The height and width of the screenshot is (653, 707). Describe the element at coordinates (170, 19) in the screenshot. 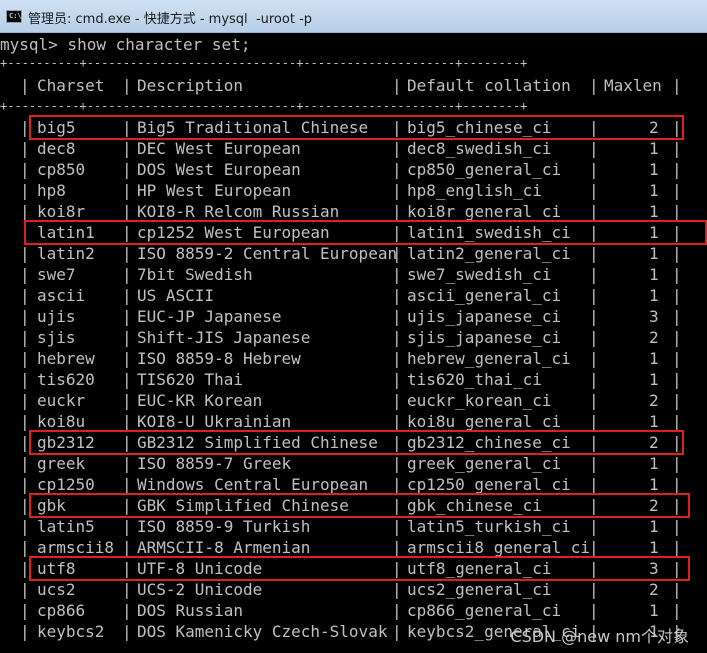

I see `window-title: 管理员: cmd.exe - 快捷方式 - mysql -uroot -p` at that location.